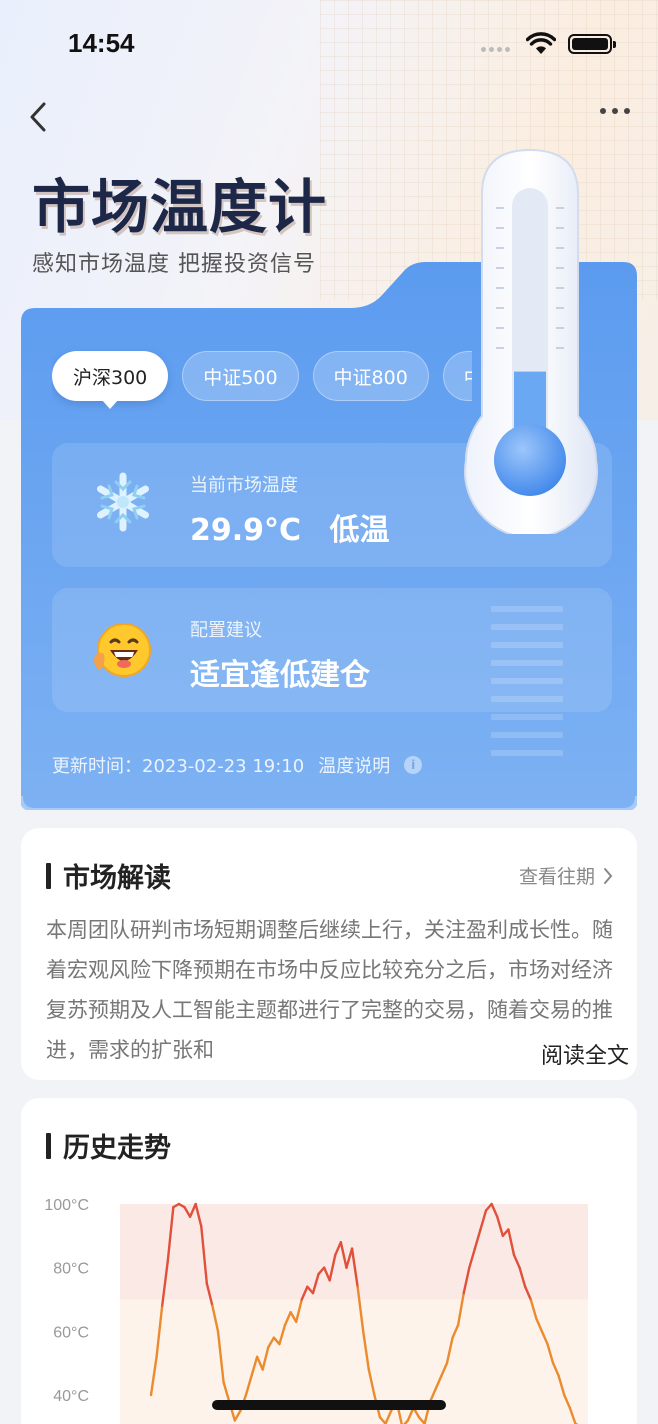 The width and height of the screenshot is (658, 1424). I want to click on interpretation-title-row: 市场解读, so click(108, 875).